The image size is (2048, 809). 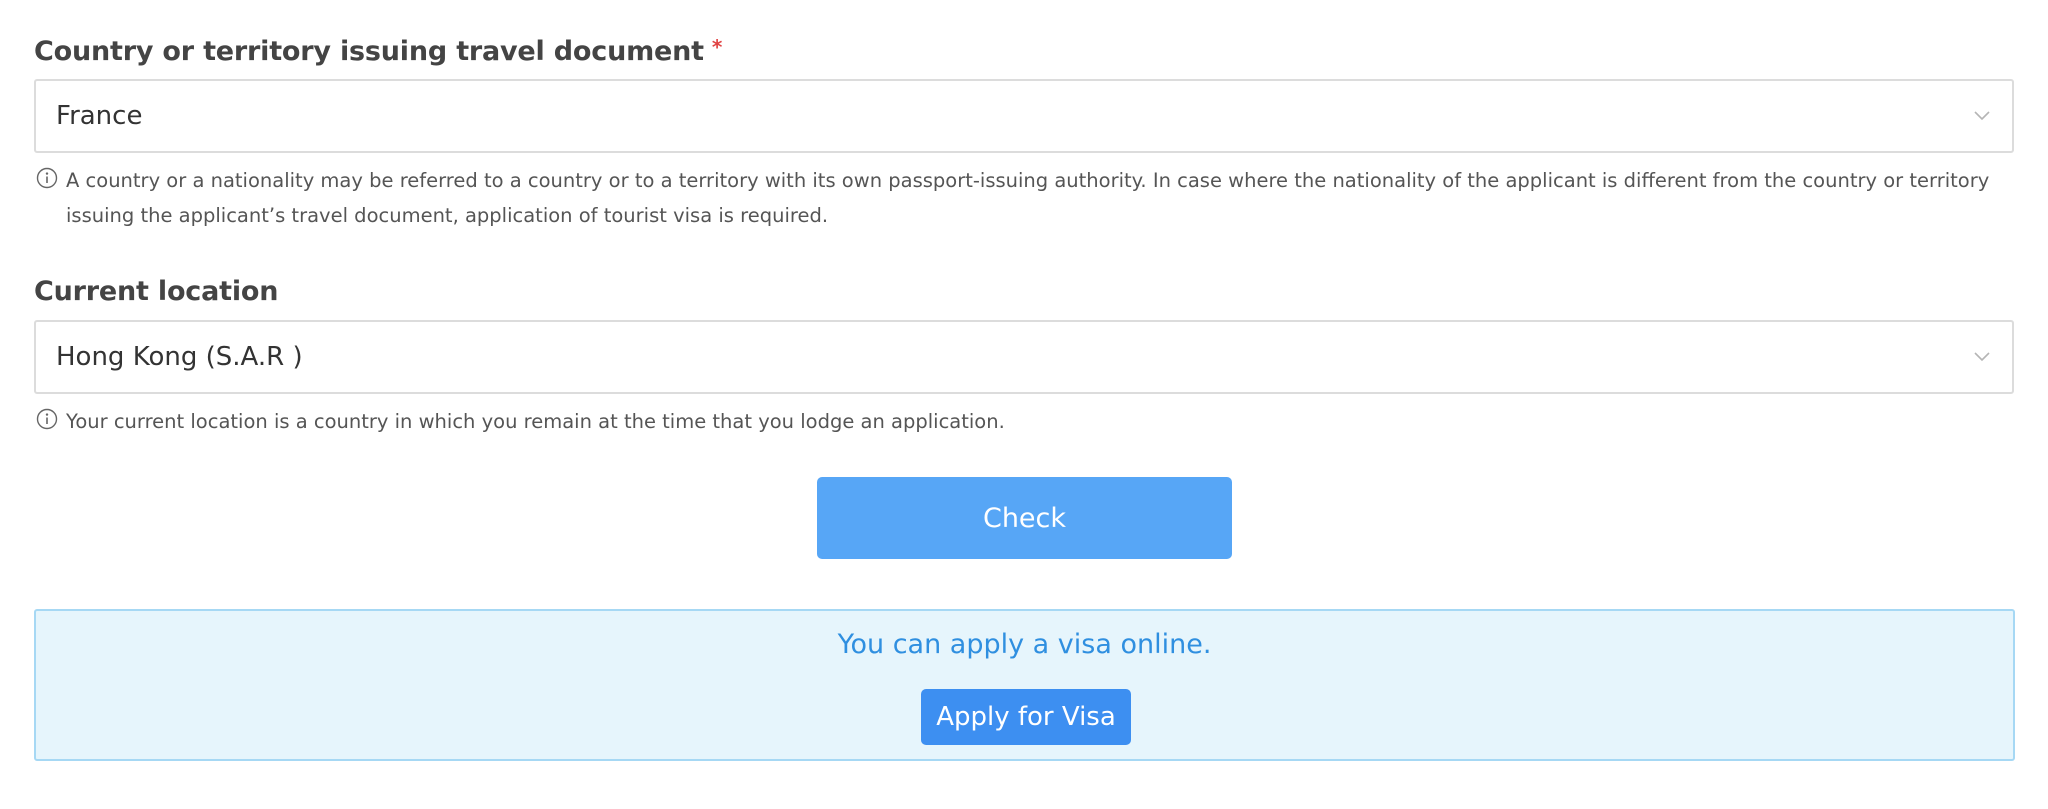 What do you see at coordinates (179, 357) in the screenshot?
I see `current-location-value: Hong Kong (S.A.R )` at bounding box center [179, 357].